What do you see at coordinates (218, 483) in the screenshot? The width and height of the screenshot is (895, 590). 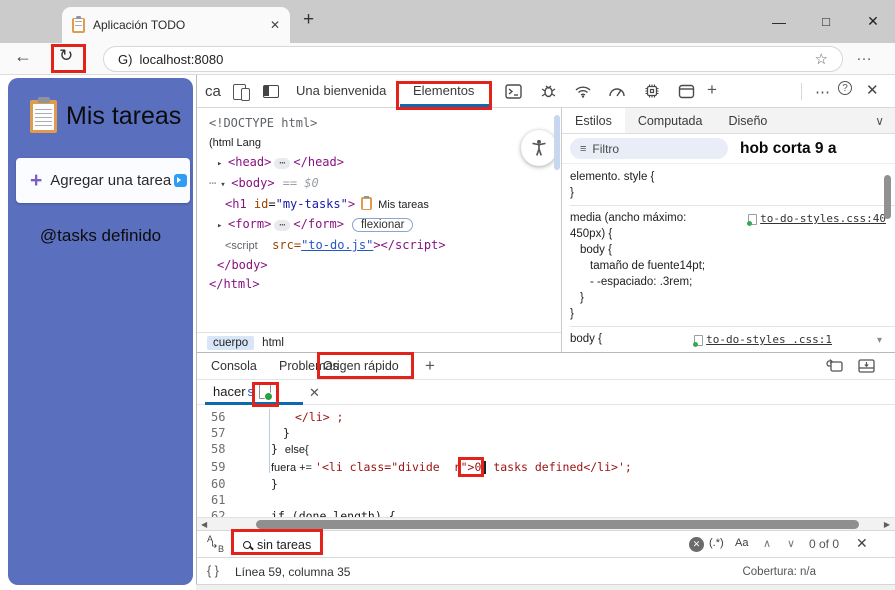 I see `line-number: 60` at bounding box center [218, 483].